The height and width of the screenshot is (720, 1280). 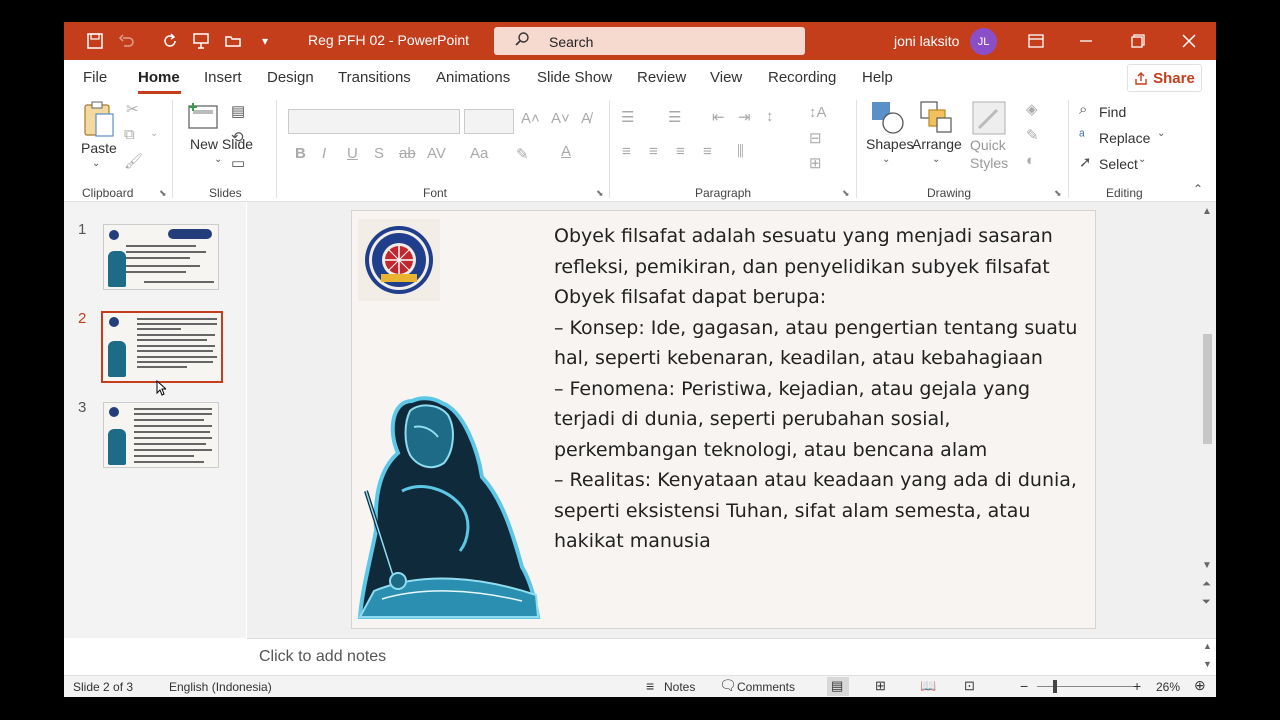 I want to click on present-icon, so click(x=201, y=41).